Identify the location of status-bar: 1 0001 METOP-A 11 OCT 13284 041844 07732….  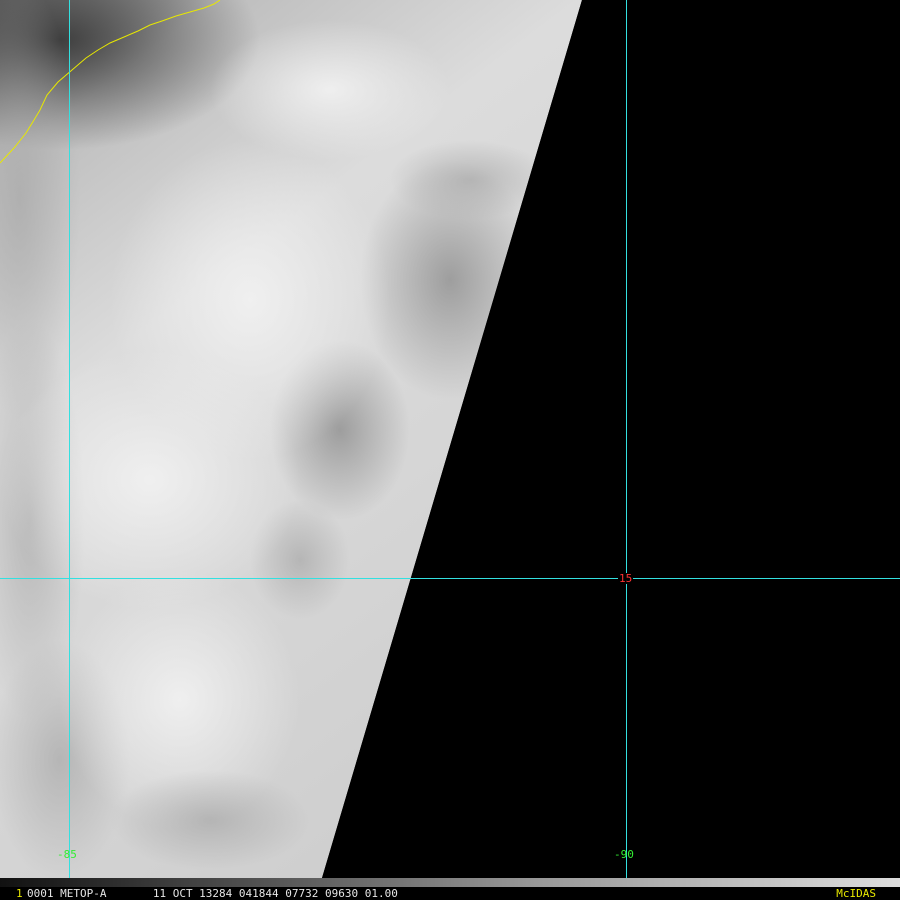
(450, 889).